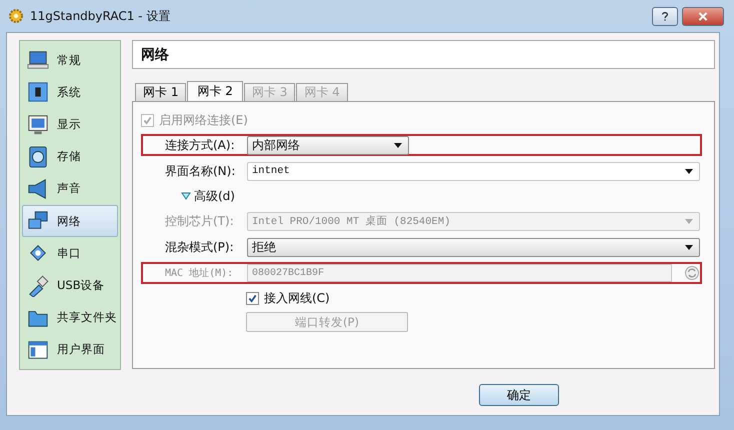 This screenshot has width=734, height=430. I want to click on advanced-label: 高级(d), so click(214, 196).